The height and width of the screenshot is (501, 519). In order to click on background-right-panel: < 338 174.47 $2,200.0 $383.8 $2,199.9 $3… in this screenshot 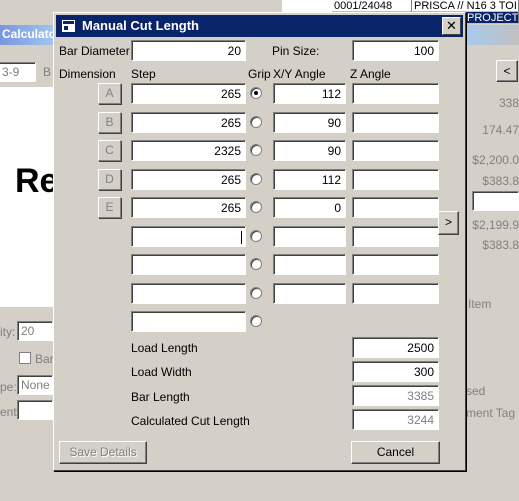, I will do `click(487, 275)`.